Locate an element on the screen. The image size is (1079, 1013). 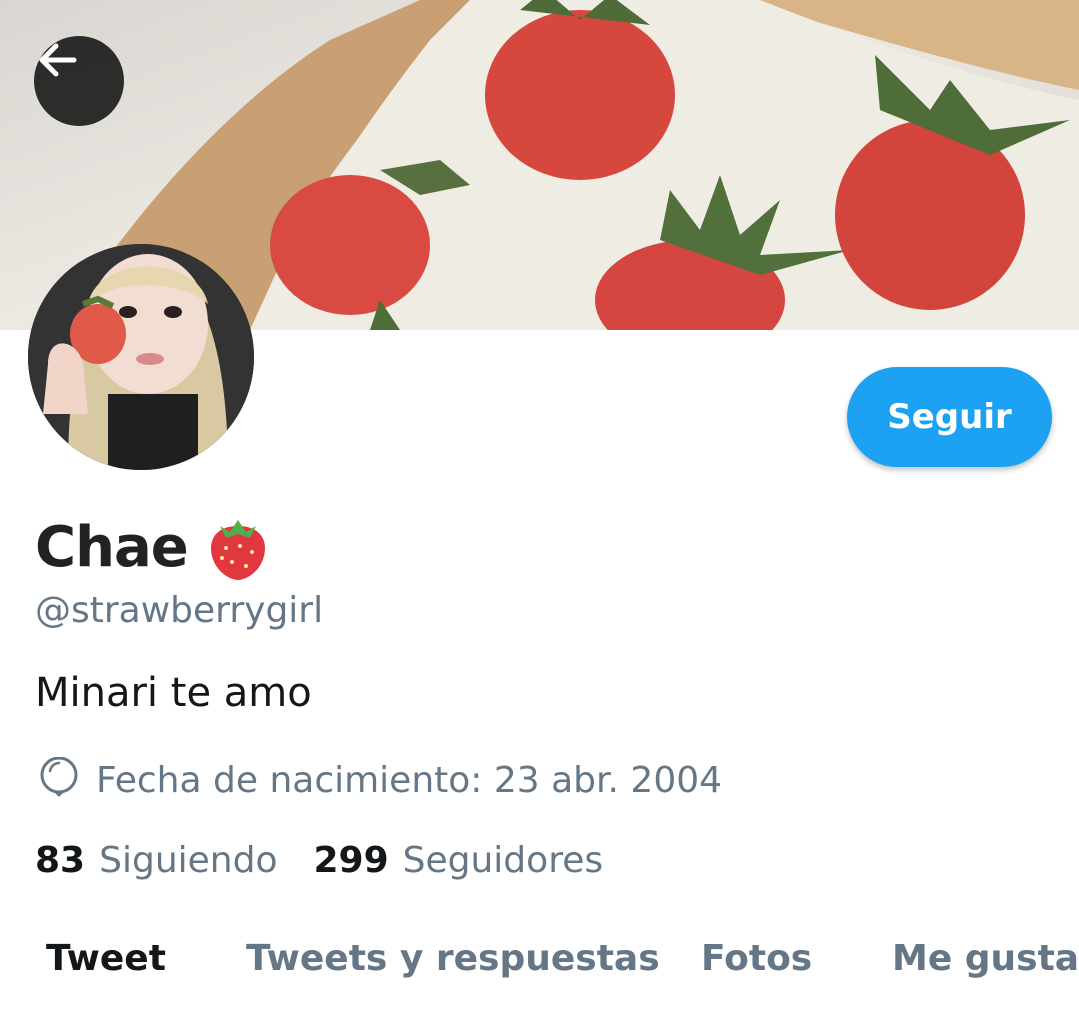
tab-photos: Fotos is located at coordinates (756, 958).